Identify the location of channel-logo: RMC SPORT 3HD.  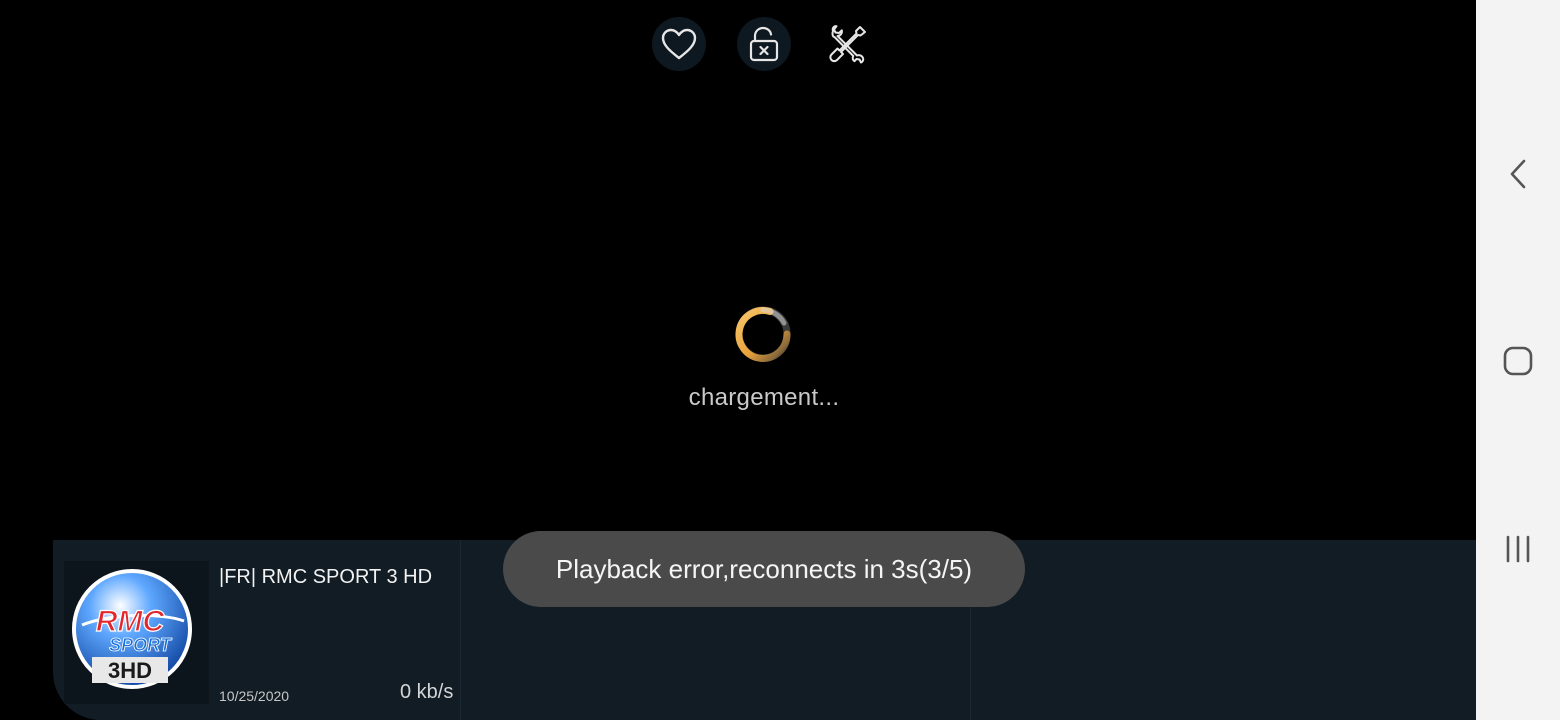
(136, 632).